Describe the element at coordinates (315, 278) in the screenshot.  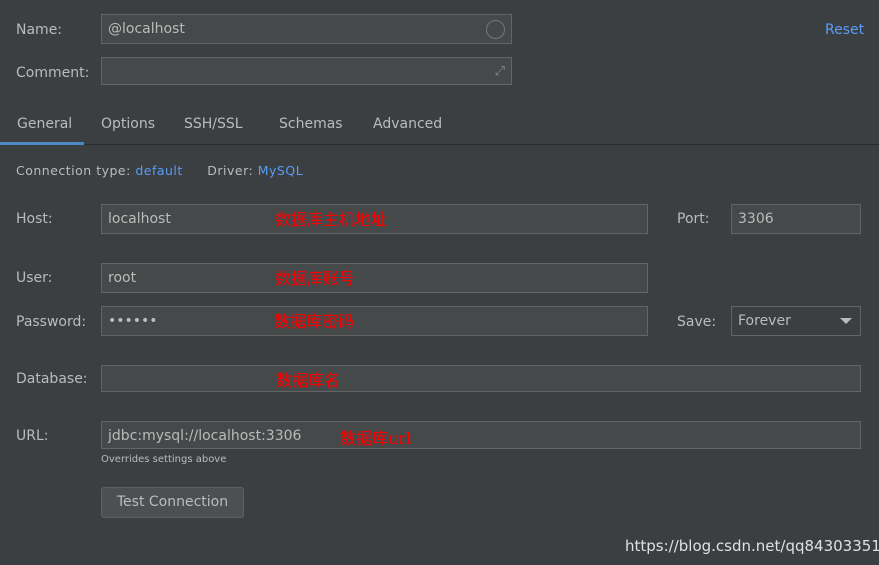
I see `user-annotation: 数据库账号` at that location.